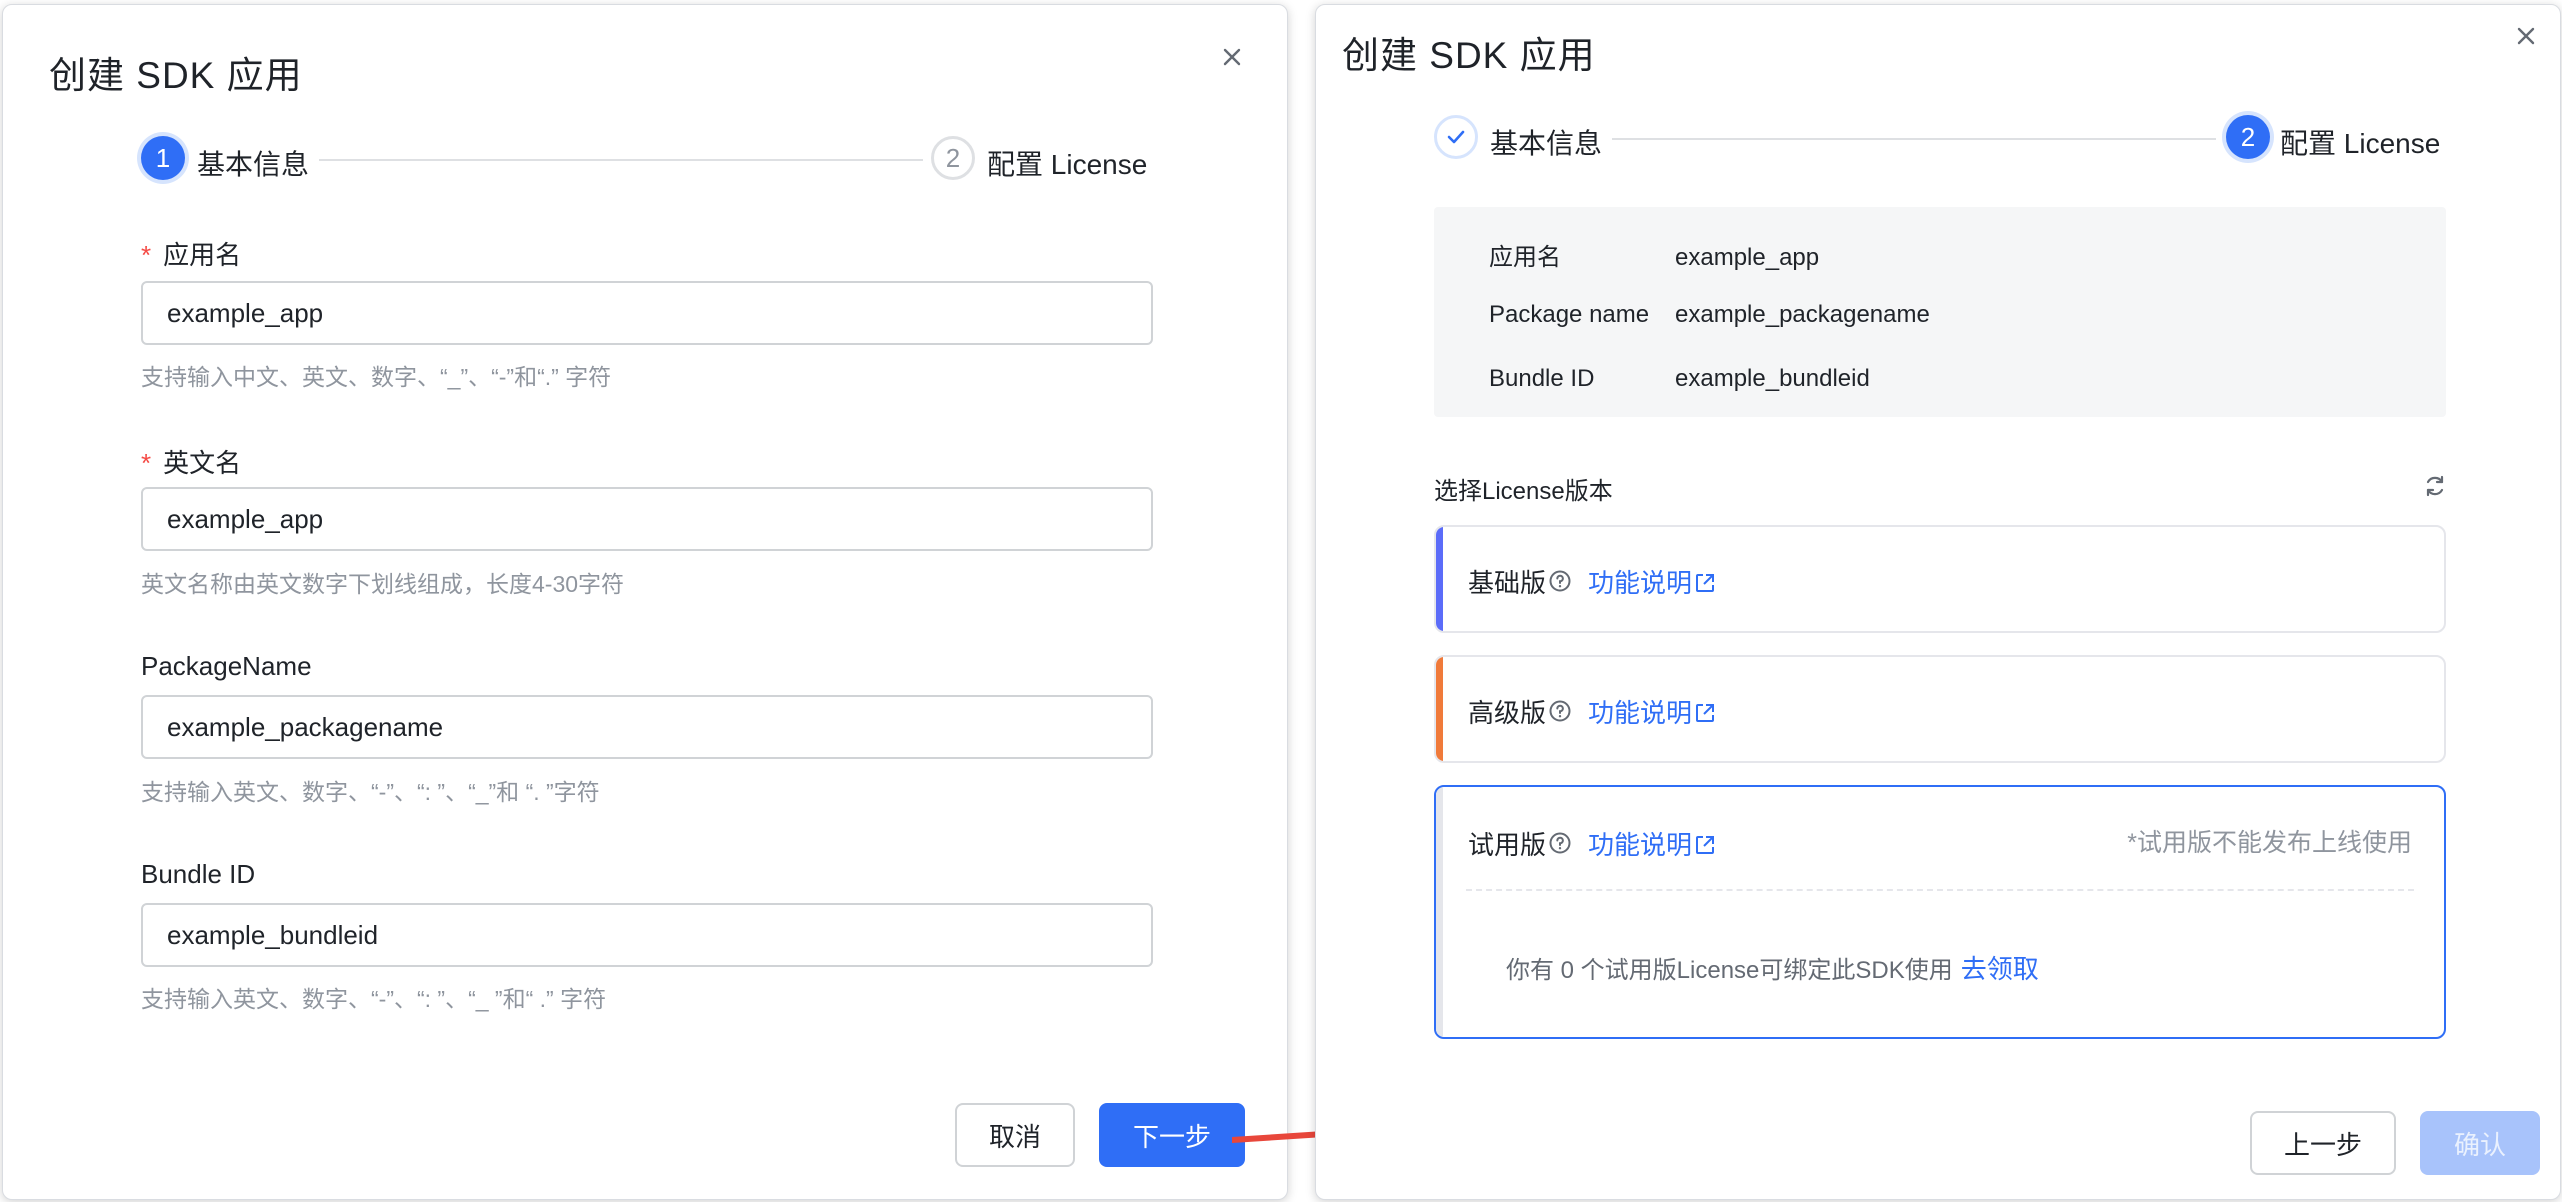 Image resolution: width=2562 pixels, height=1202 pixels. What do you see at coordinates (2435, 486) in the screenshot?
I see `refresh-icon` at bounding box center [2435, 486].